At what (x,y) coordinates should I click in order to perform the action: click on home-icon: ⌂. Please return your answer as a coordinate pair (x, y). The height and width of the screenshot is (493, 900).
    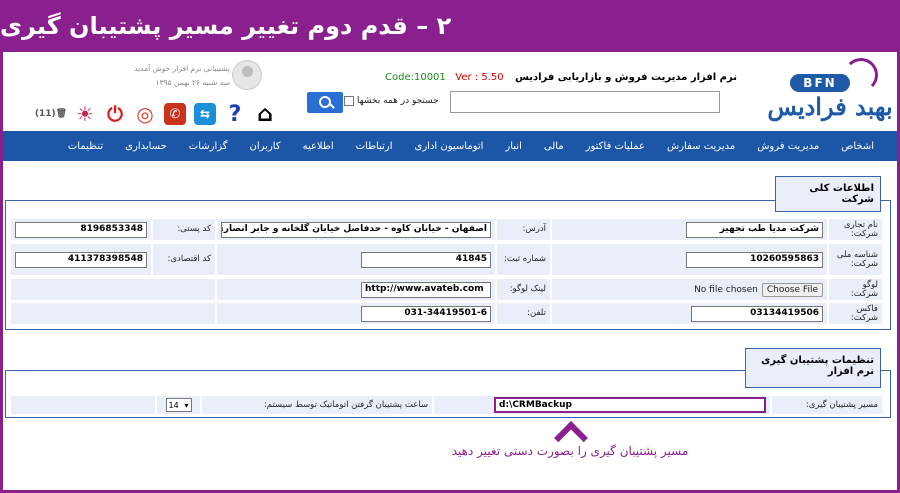
    Looking at the image, I should click on (265, 114).